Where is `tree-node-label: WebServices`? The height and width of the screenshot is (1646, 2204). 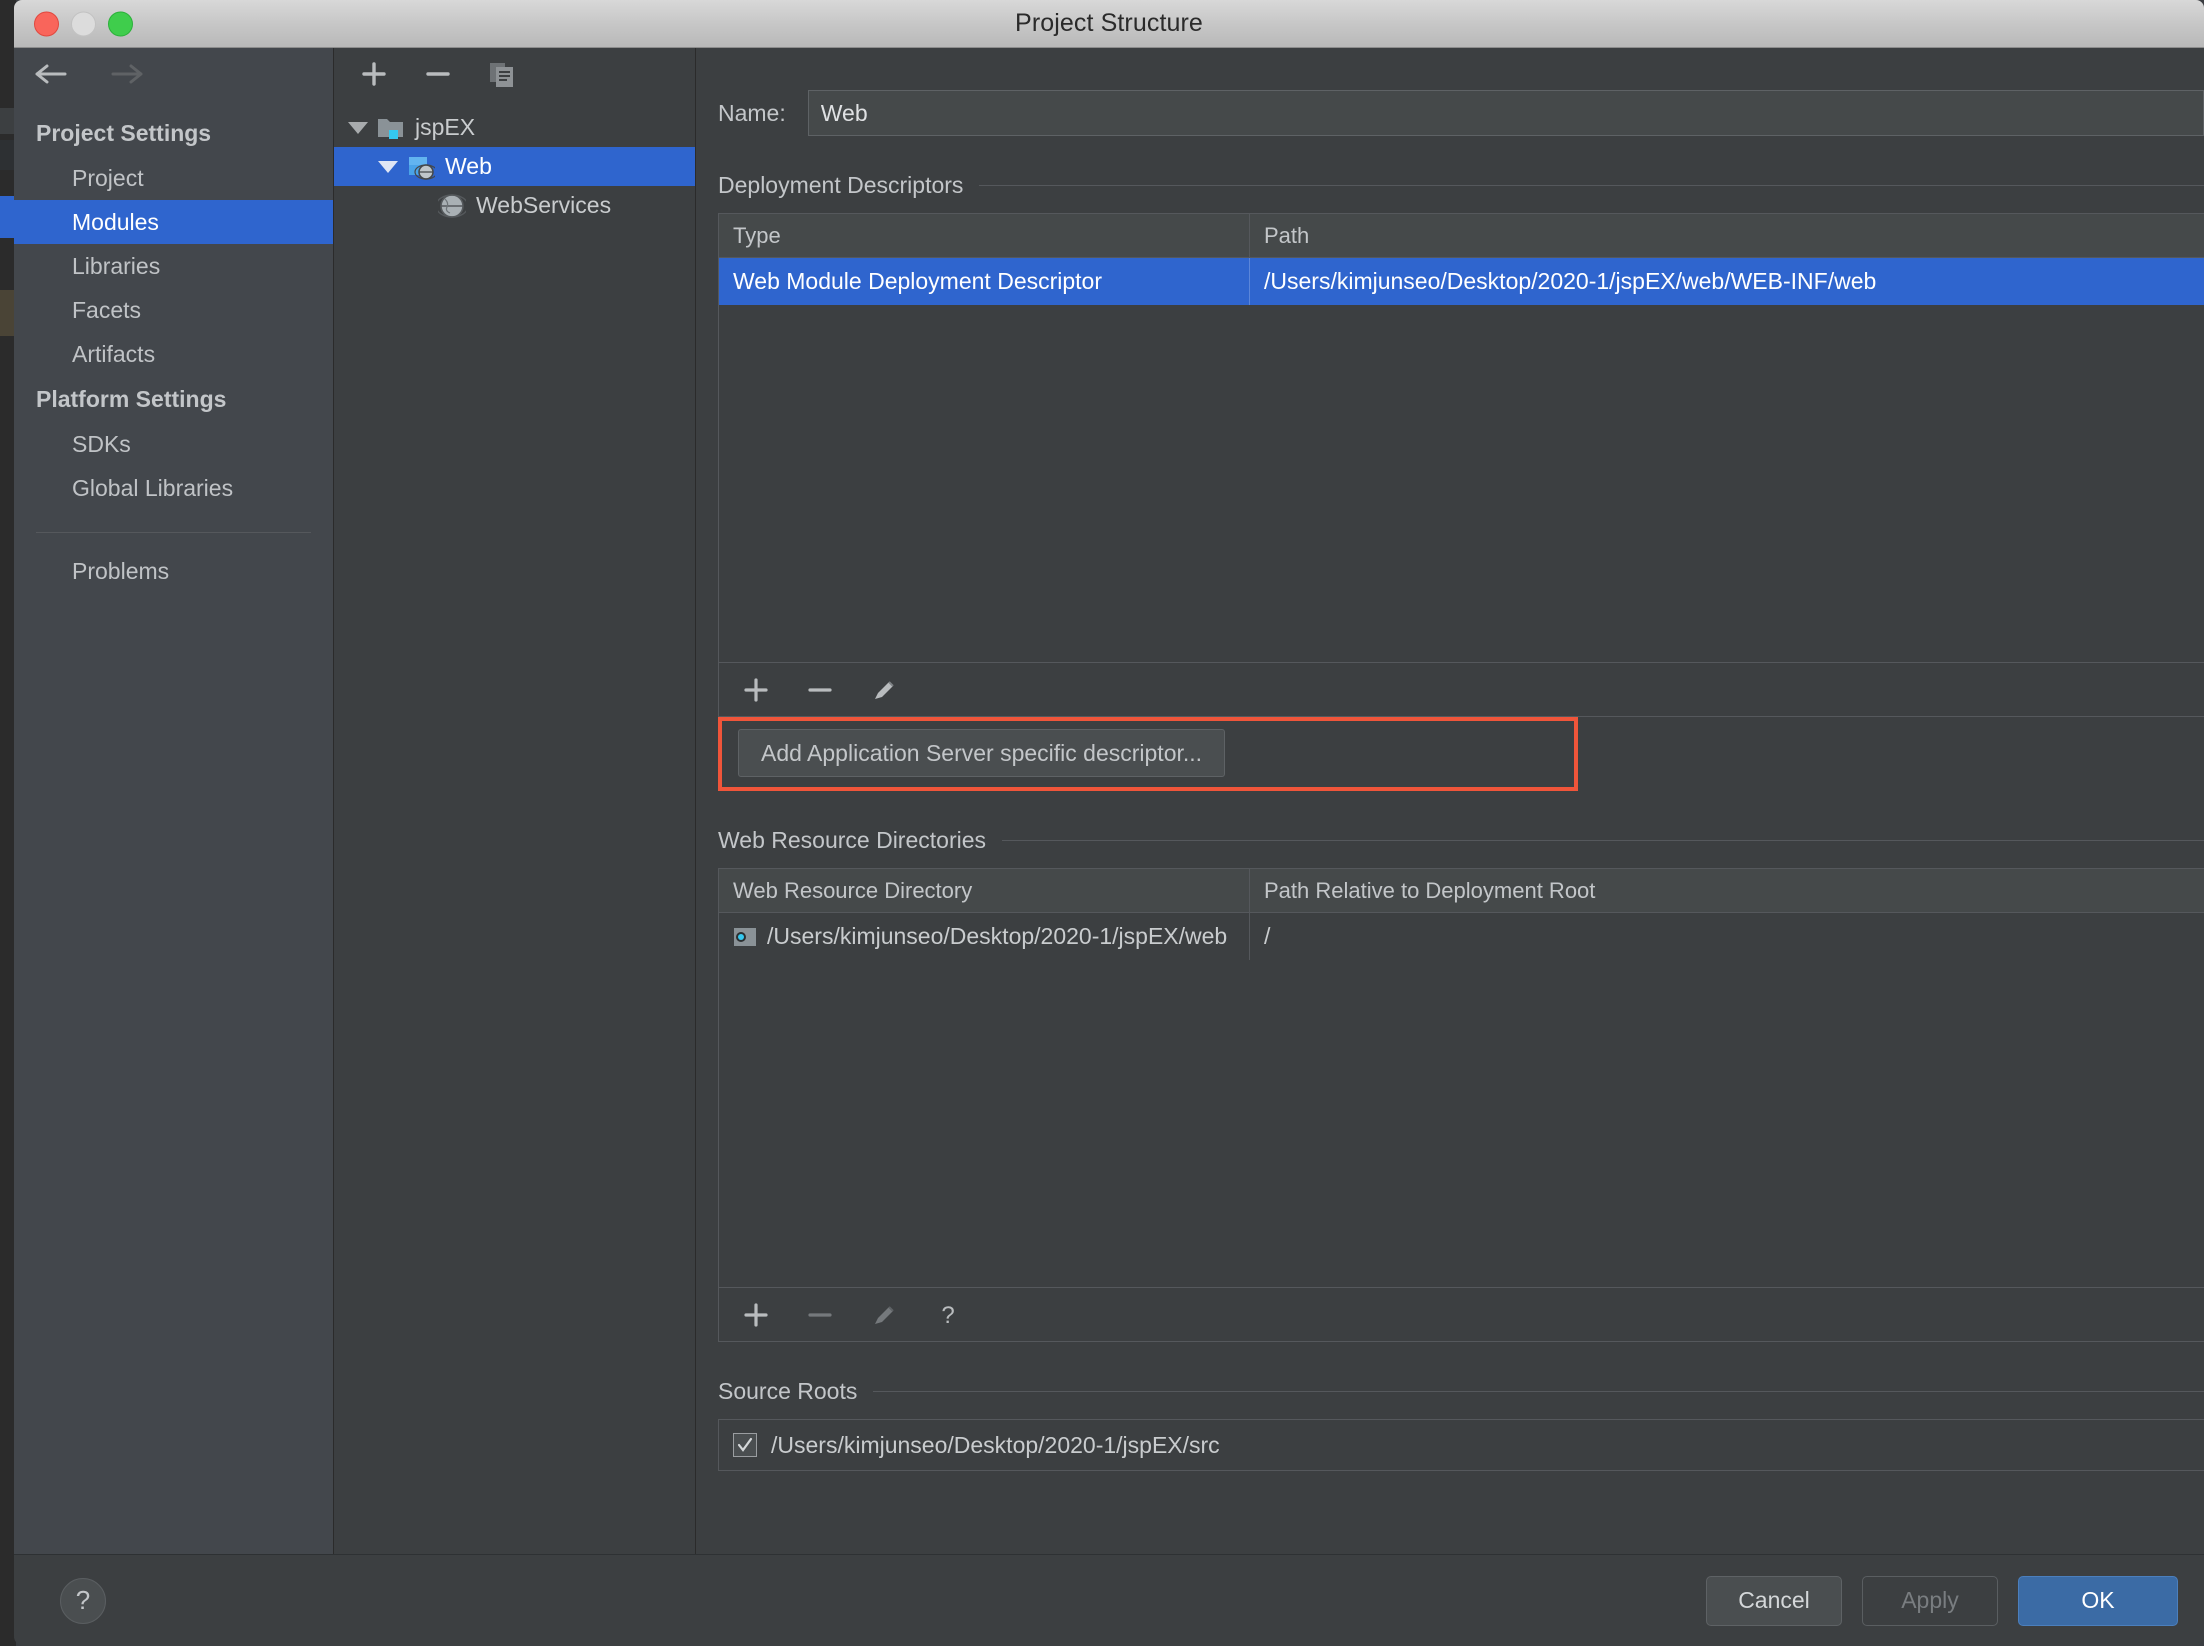 tree-node-label: WebServices is located at coordinates (544, 205).